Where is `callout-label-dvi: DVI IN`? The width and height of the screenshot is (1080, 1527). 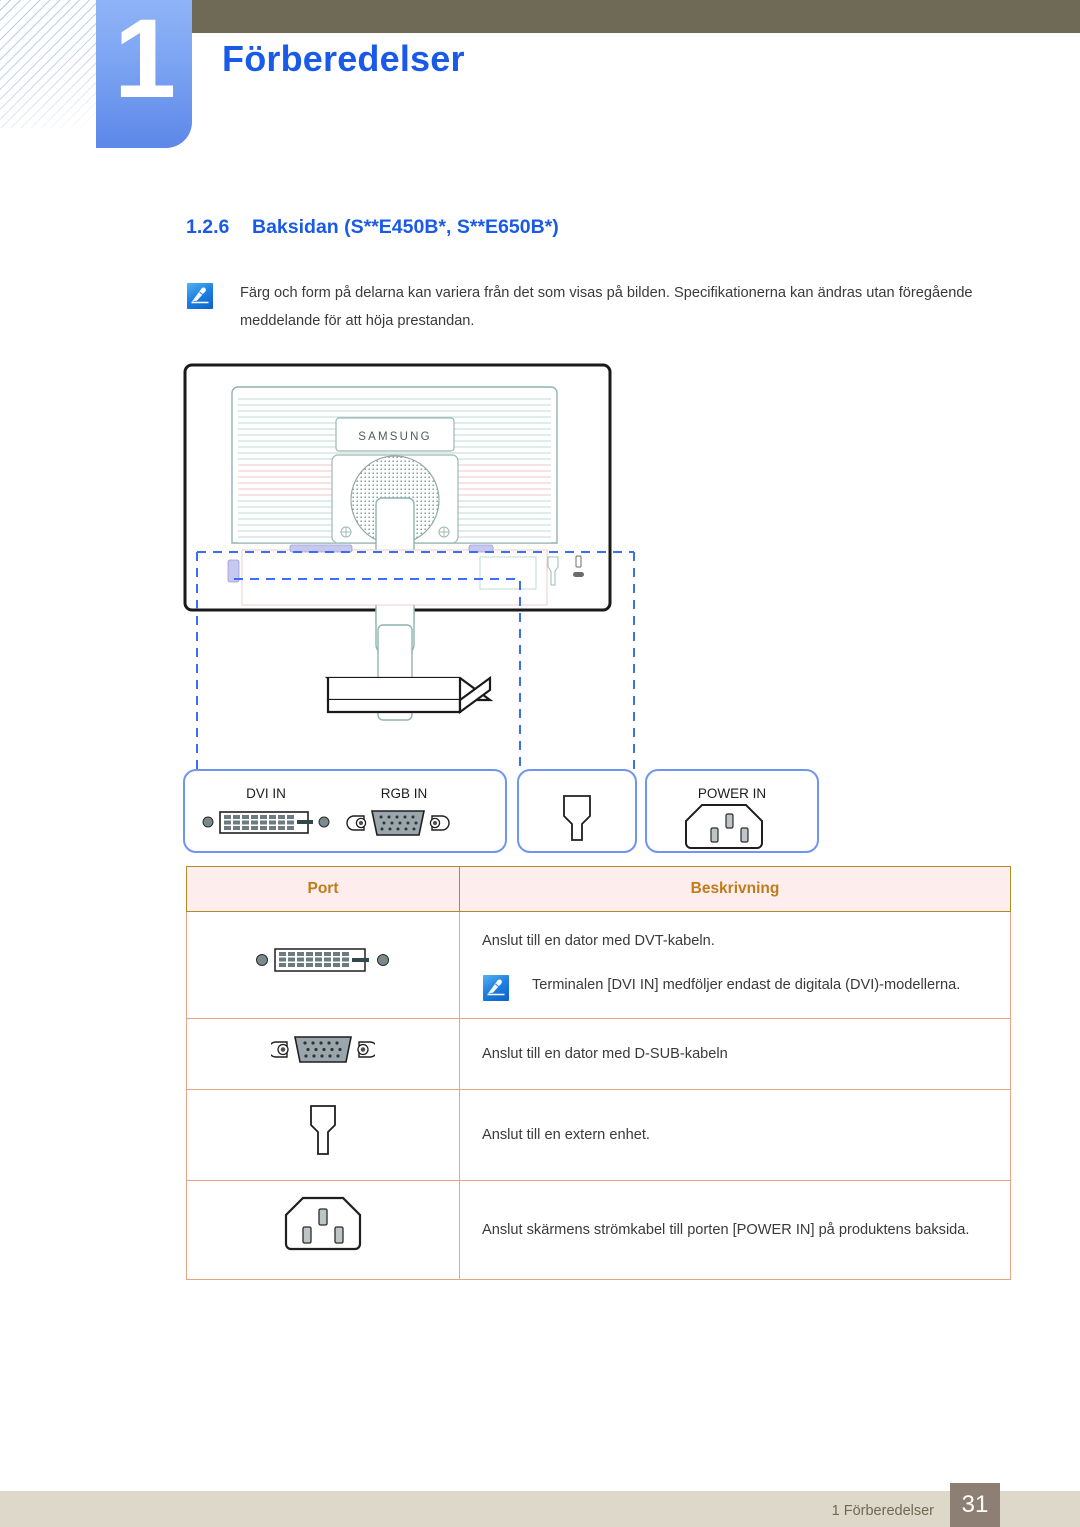
callout-label-dvi: DVI IN is located at coordinates (266, 793).